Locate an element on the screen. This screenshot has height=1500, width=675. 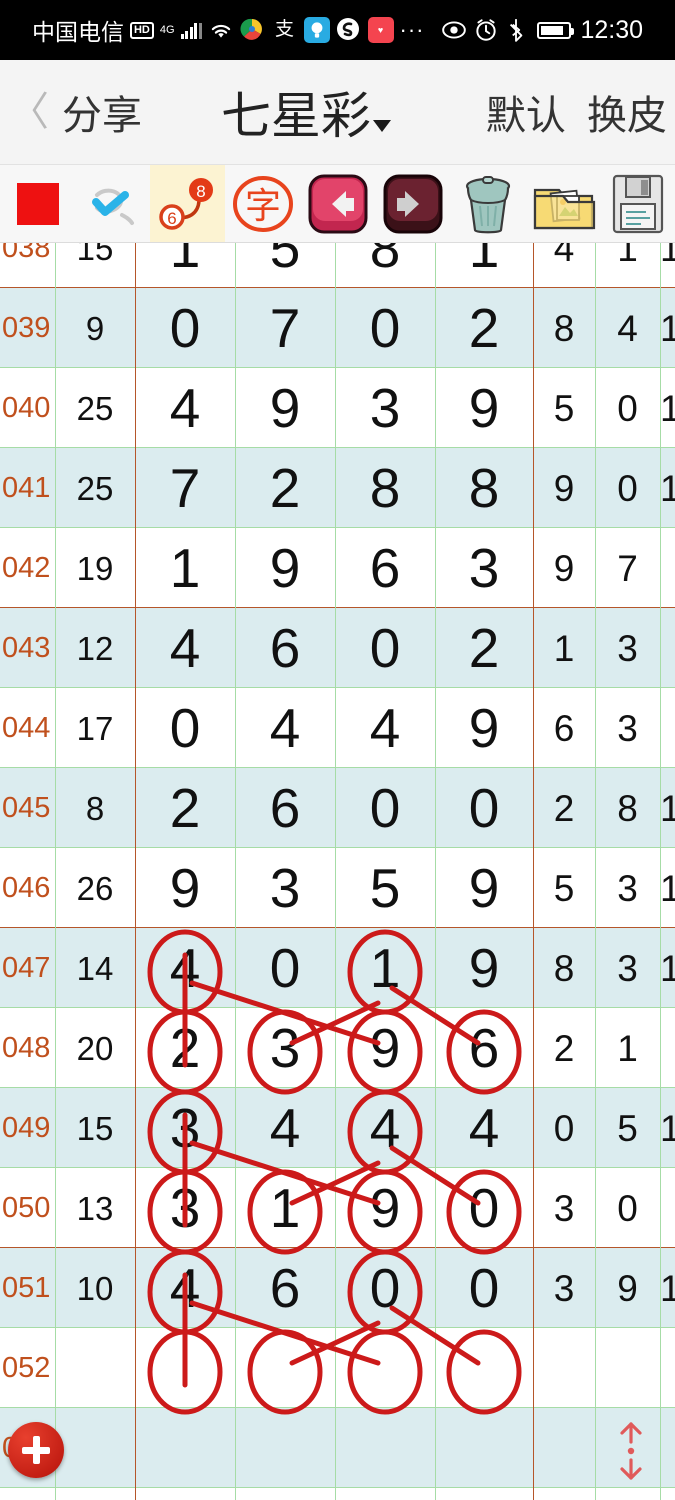
back-arrow-button is located at coordinates (337, 203).